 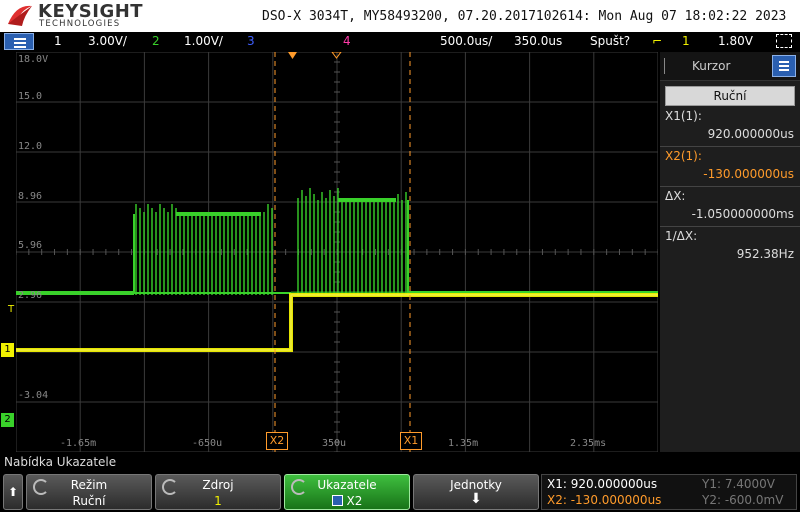 I want to click on menu-icon, so click(x=19, y=41).